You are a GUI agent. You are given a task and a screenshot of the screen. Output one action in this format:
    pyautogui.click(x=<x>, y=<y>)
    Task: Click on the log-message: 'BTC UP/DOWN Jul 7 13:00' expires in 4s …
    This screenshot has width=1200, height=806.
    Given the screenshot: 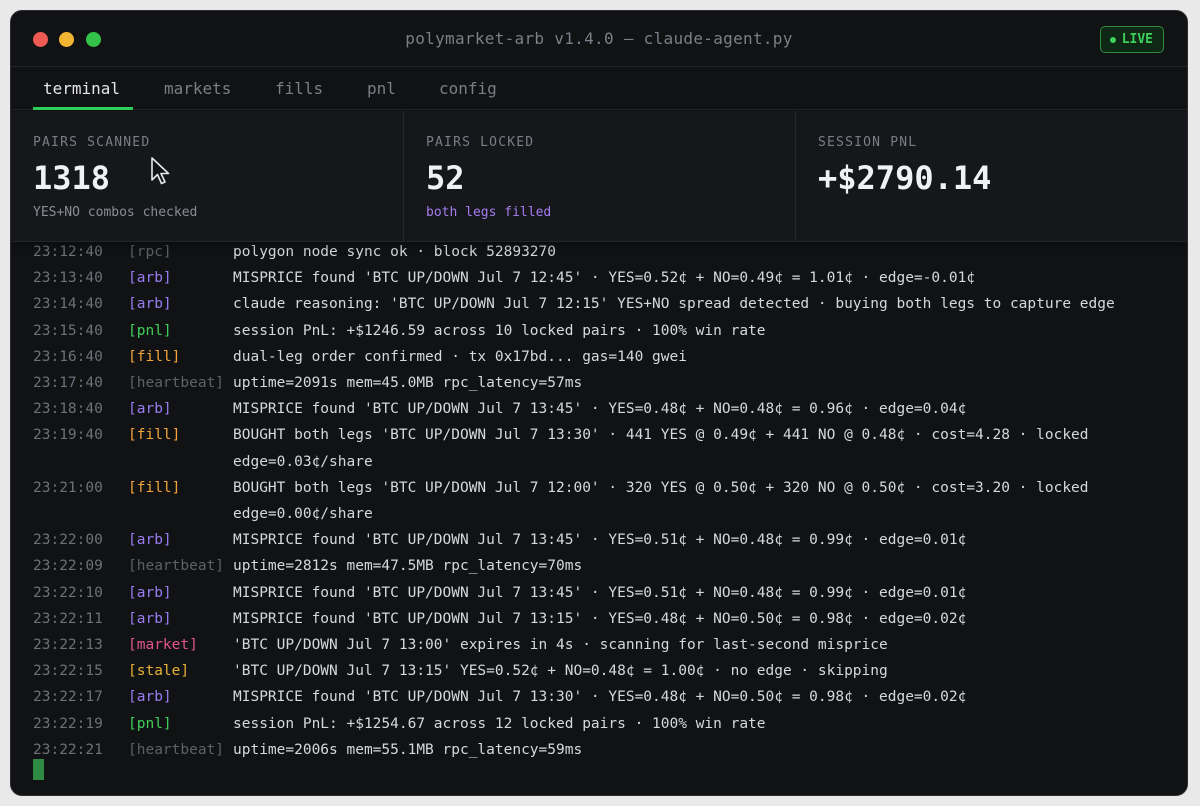 What is the action you would take?
    pyautogui.click(x=560, y=645)
    